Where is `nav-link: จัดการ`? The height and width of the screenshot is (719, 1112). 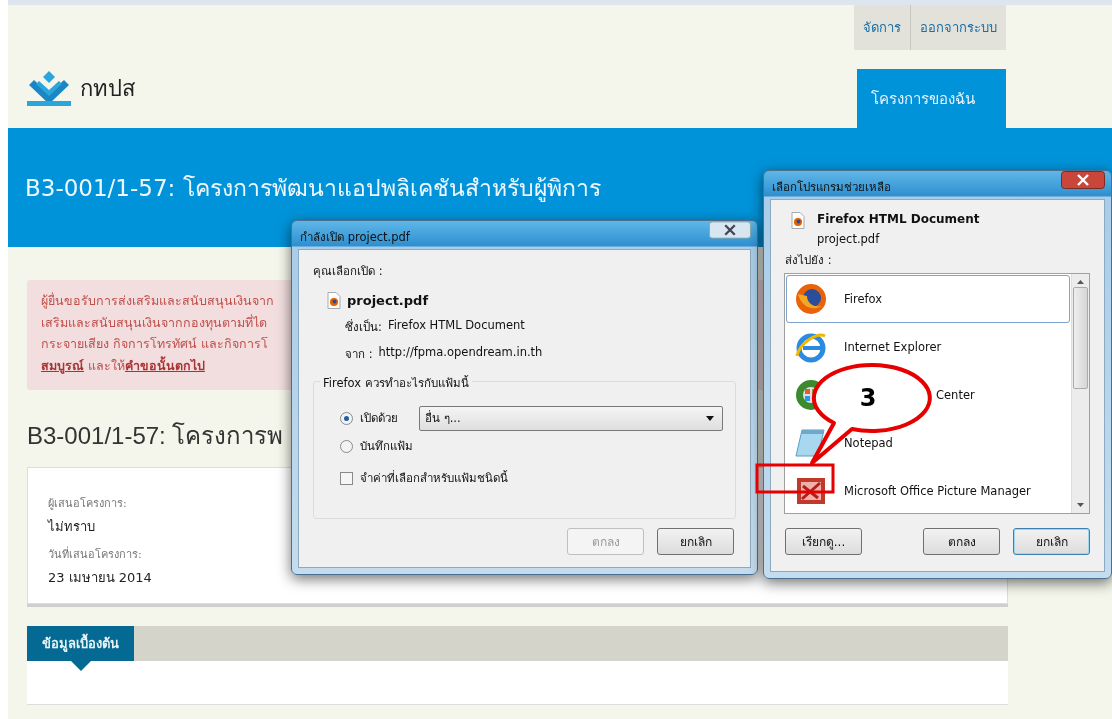 nav-link: จัดการ is located at coordinates (882, 27).